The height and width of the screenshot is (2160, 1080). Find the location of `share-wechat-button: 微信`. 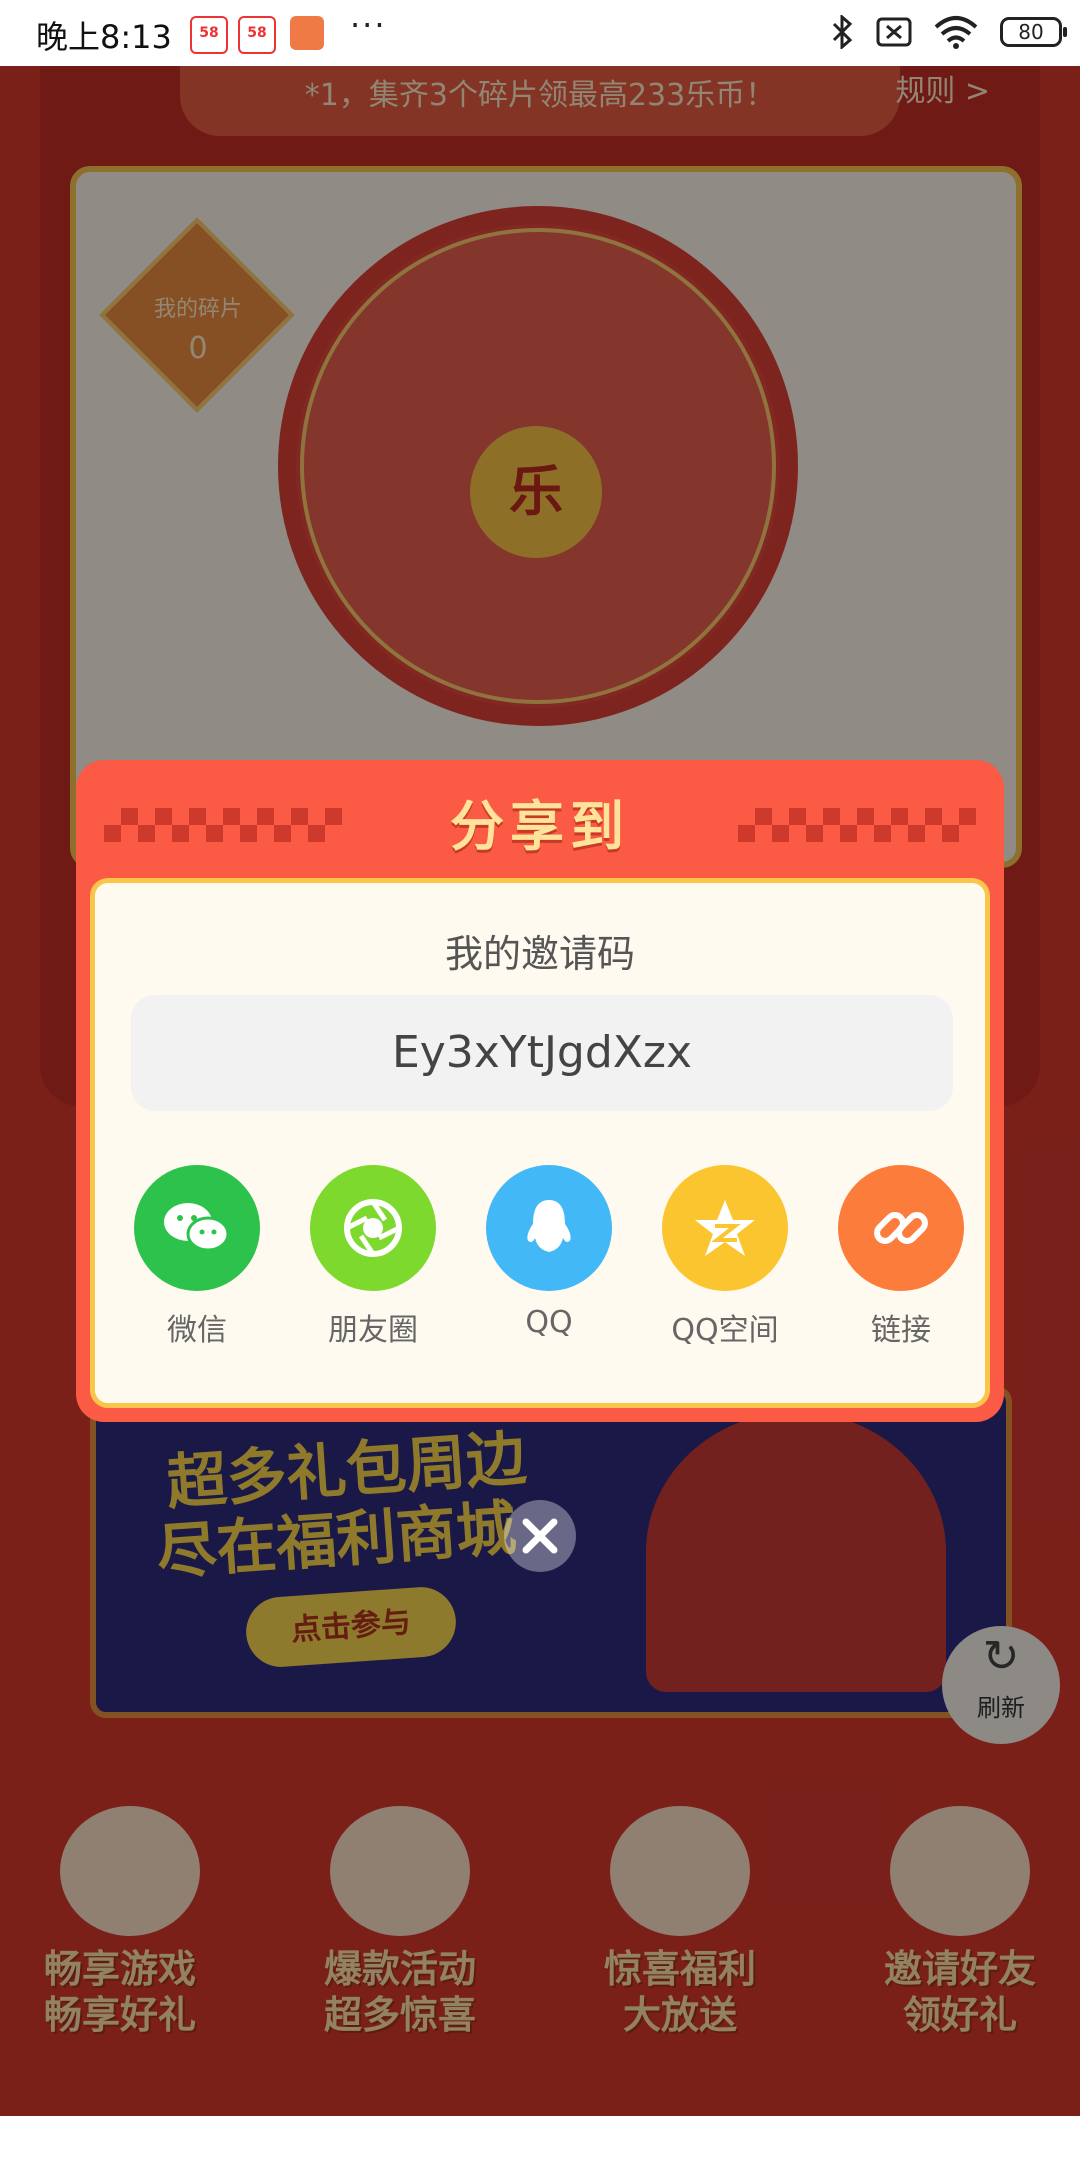

share-wechat-button: 微信 is located at coordinates (197, 1257).